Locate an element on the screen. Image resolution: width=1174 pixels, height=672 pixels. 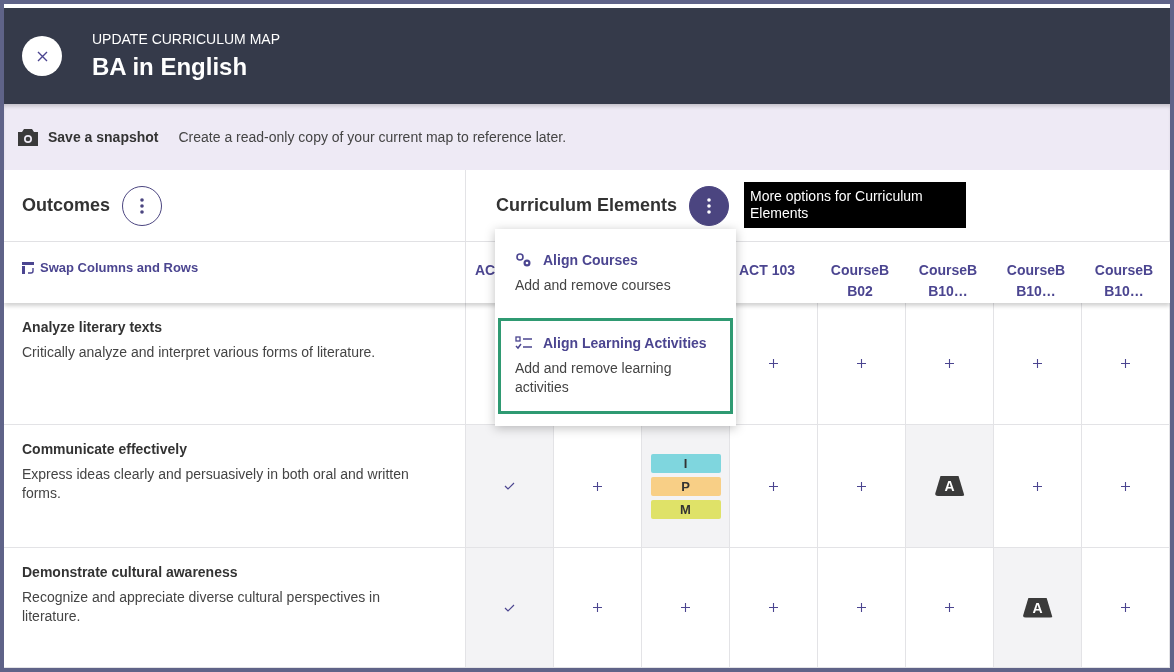
close-icon is located at coordinates (42, 56).